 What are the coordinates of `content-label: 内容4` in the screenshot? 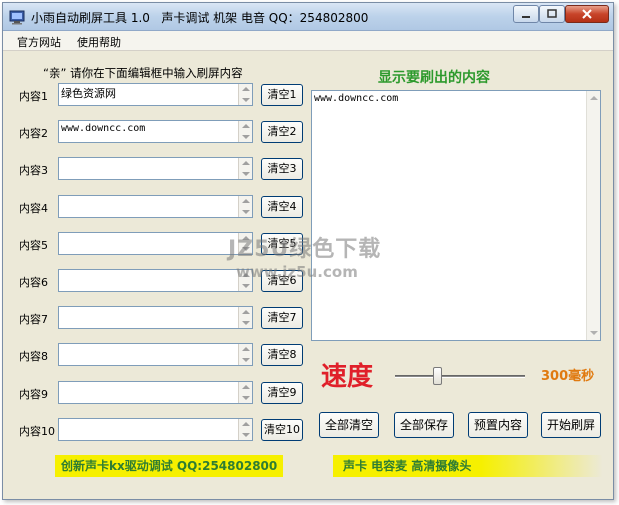 It's located at (33, 208).